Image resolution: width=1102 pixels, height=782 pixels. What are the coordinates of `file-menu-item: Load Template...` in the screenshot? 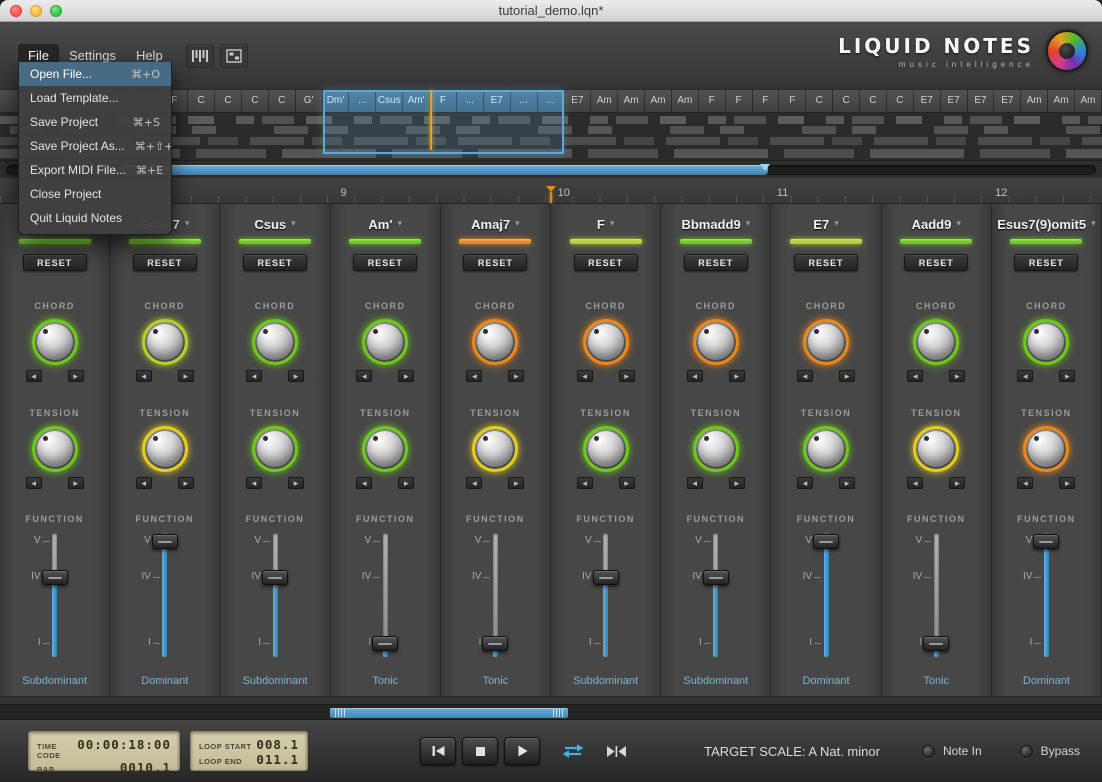 It's located at (95, 98).